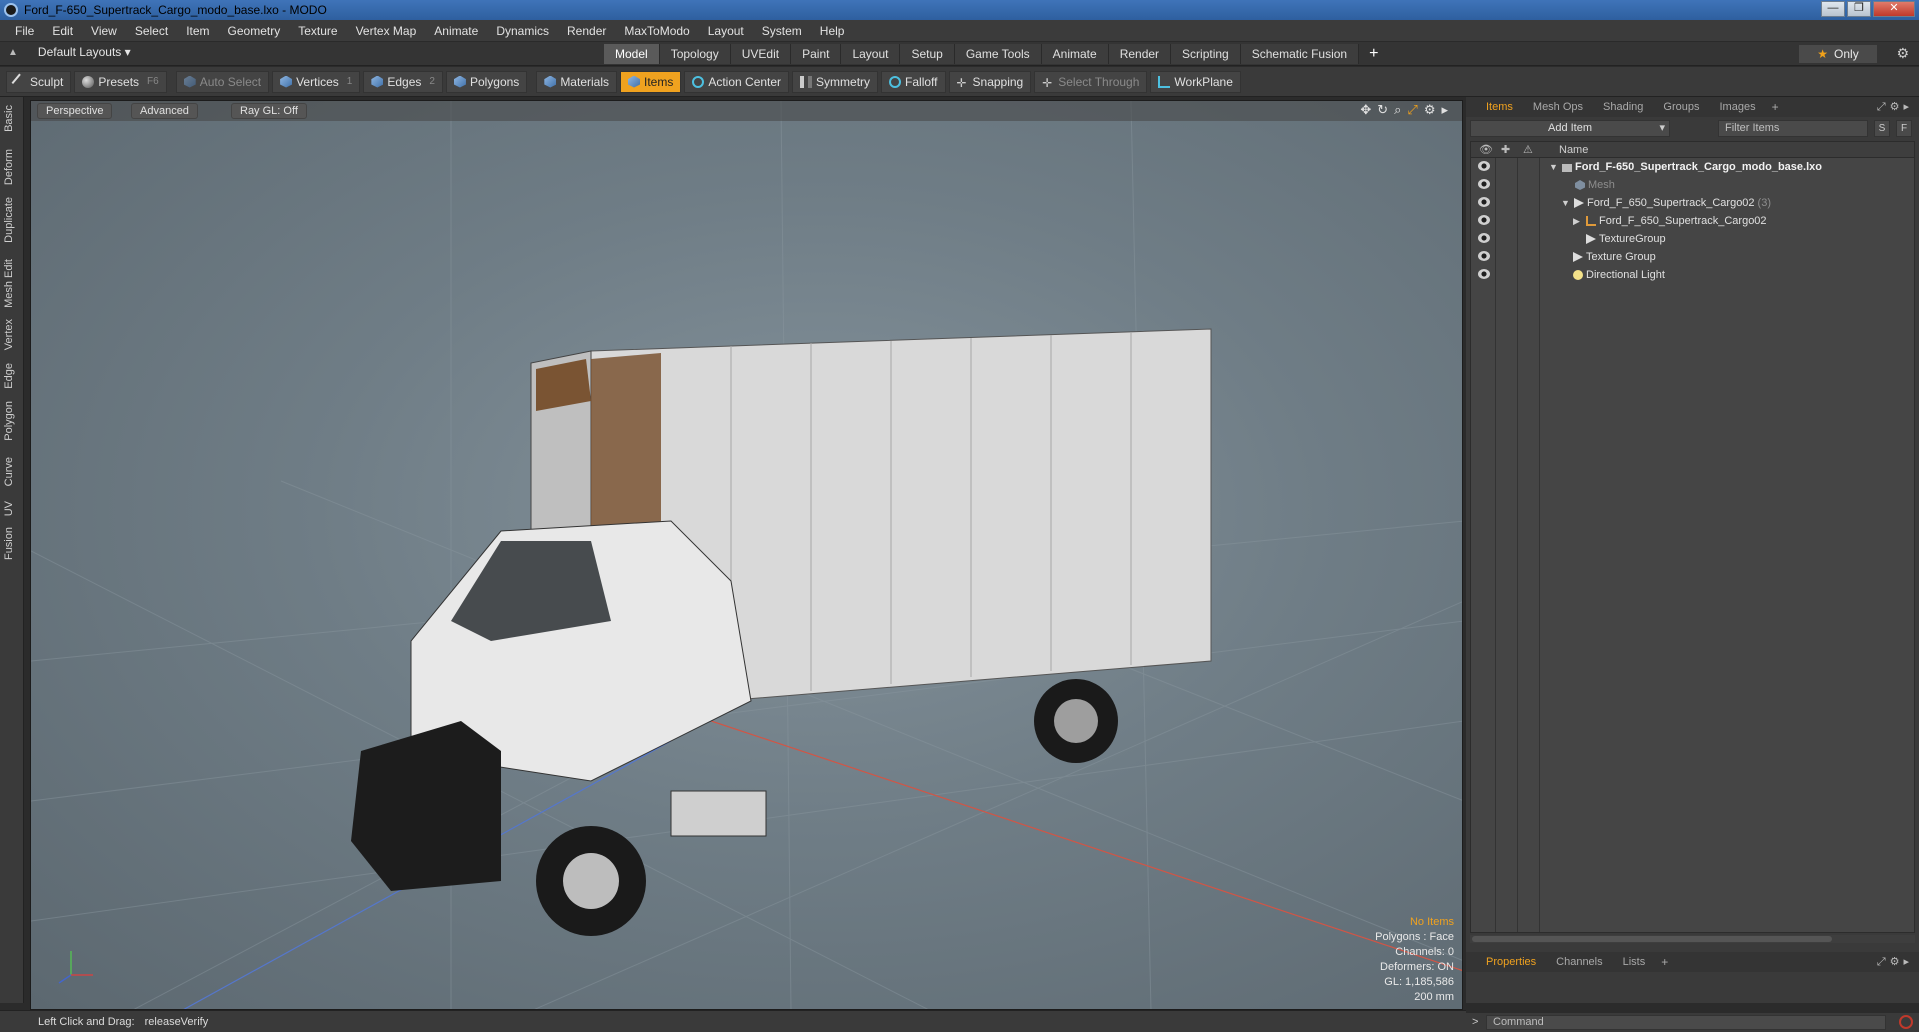  What do you see at coordinates (1570, 128) in the screenshot?
I see `add-item-dropdown: Add Item ▾` at bounding box center [1570, 128].